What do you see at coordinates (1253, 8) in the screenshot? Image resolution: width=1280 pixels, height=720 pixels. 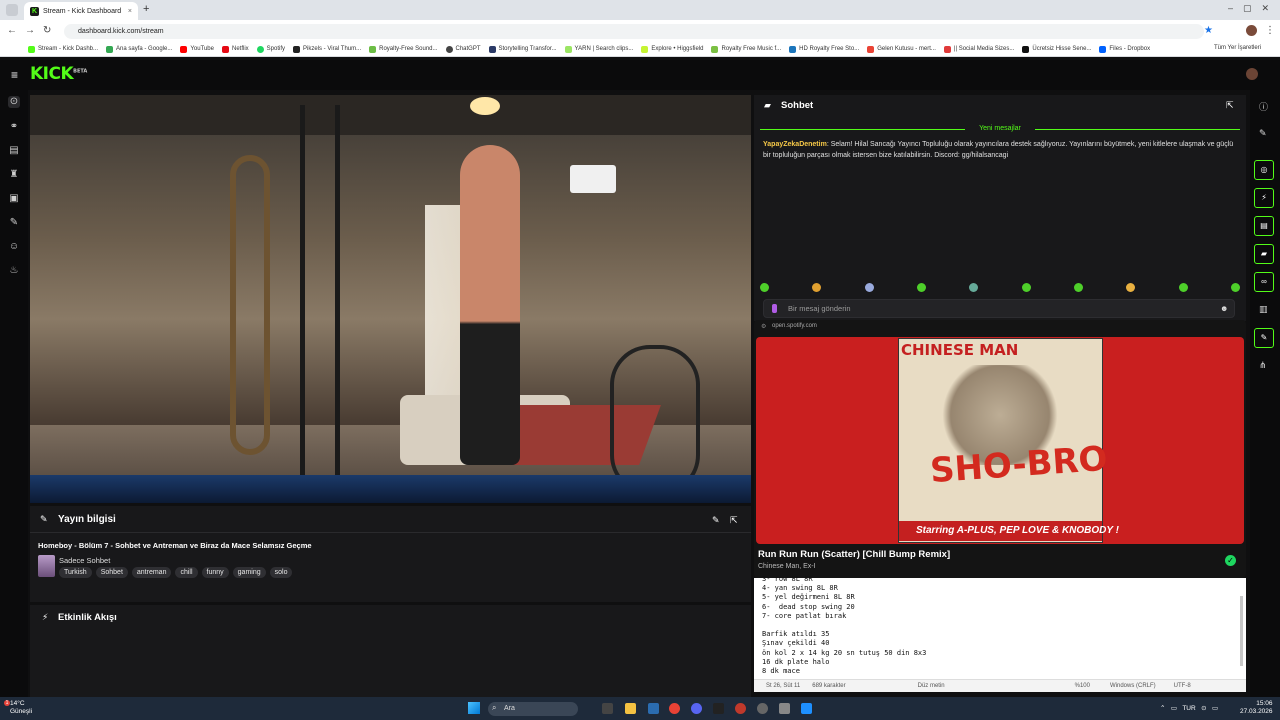 I see `window-controls: –▢✕` at bounding box center [1253, 8].